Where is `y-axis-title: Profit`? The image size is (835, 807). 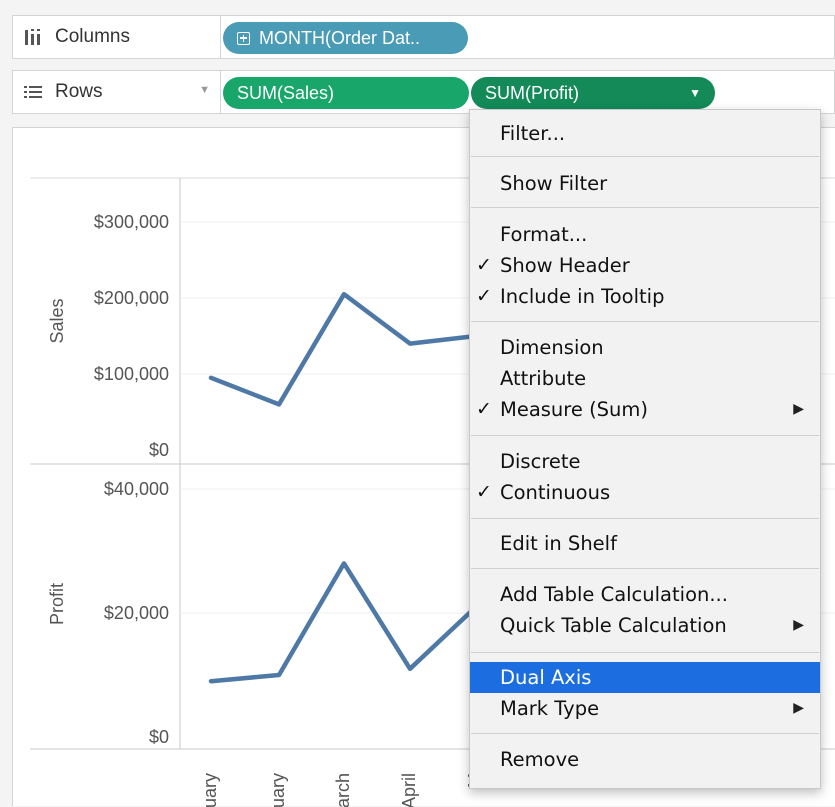 y-axis-title: Profit is located at coordinates (57, 604).